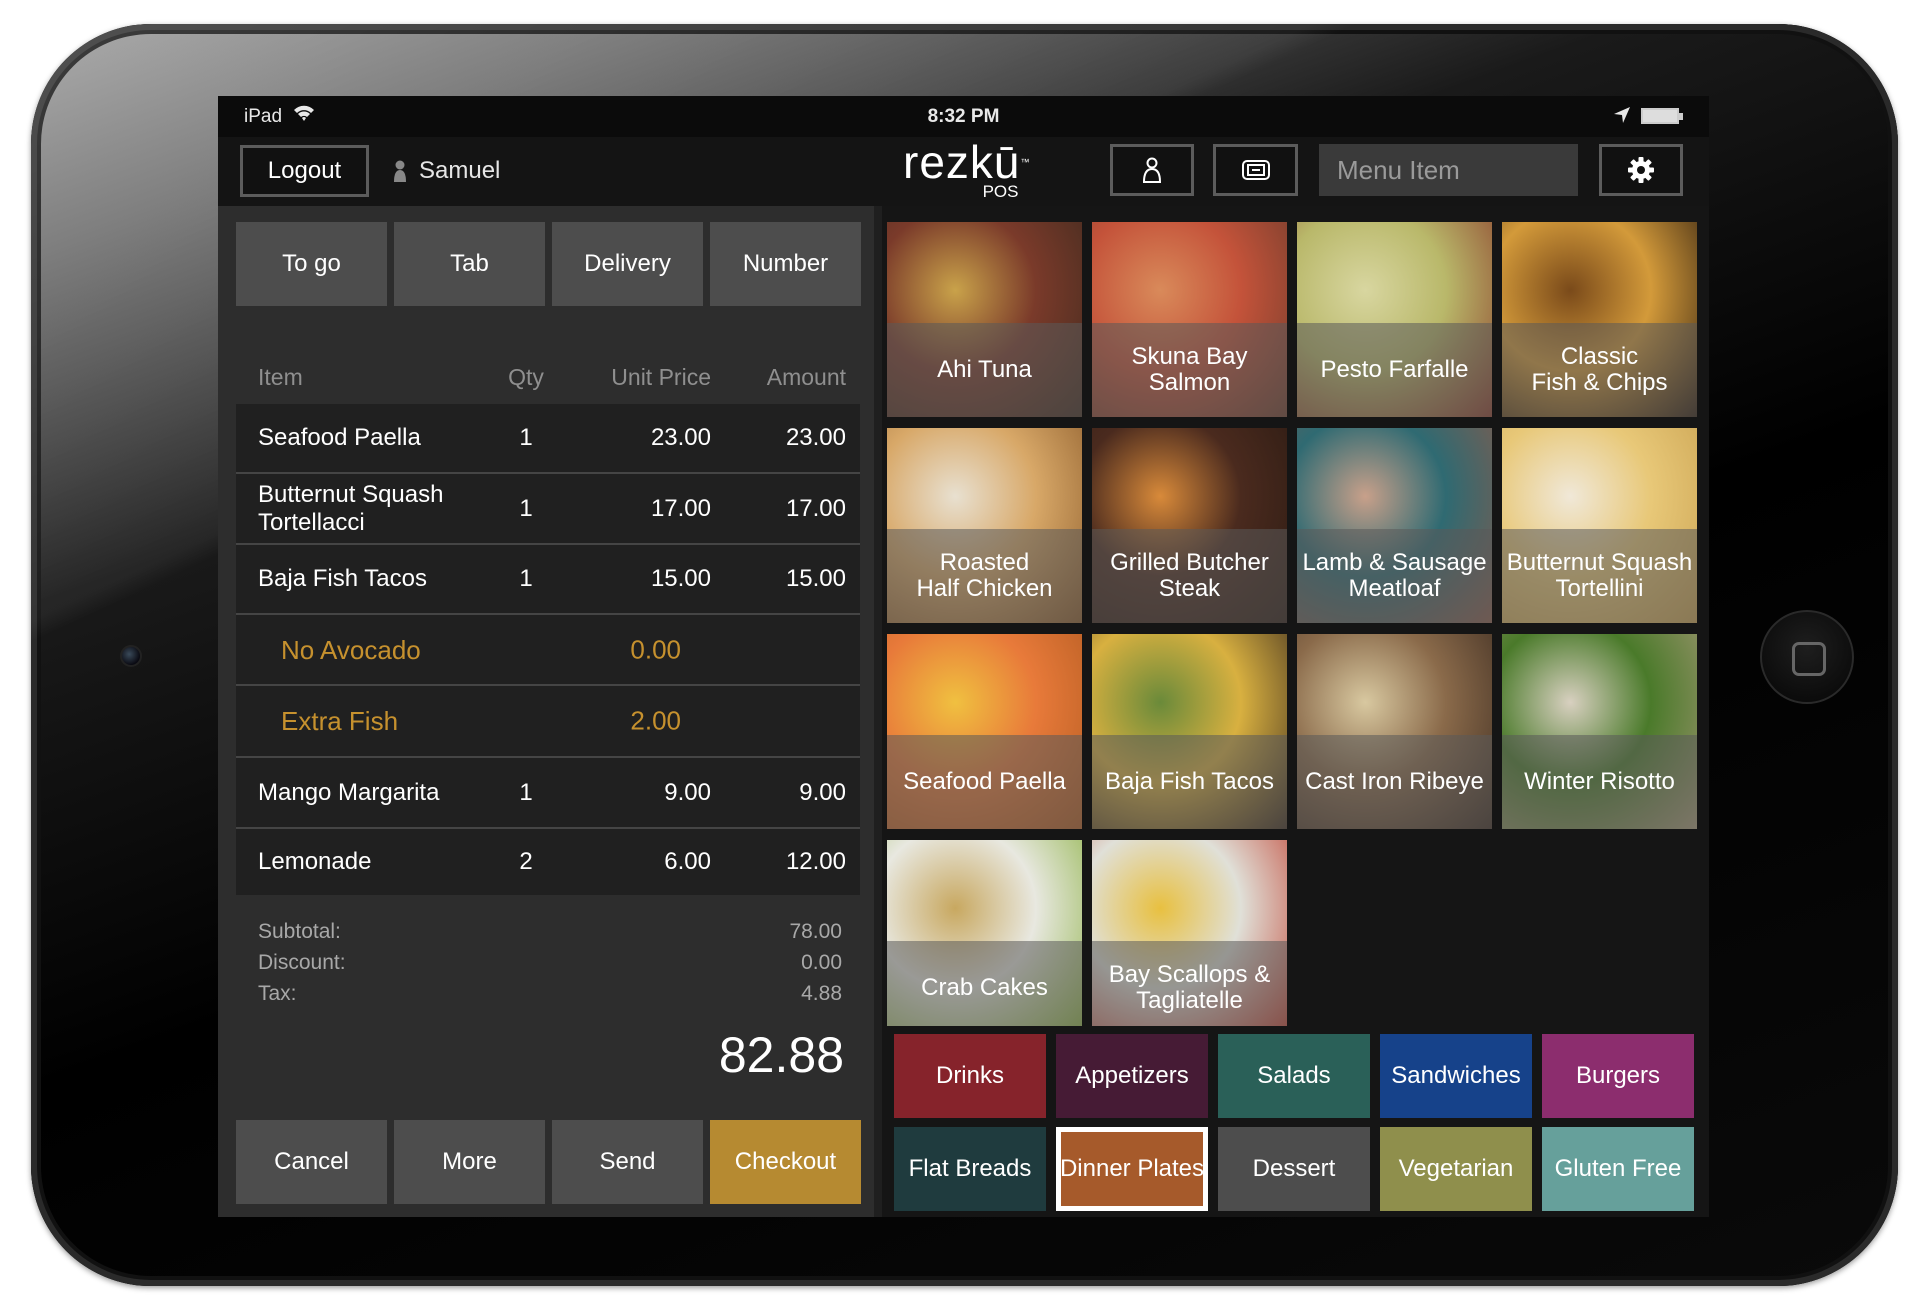  What do you see at coordinates (351, 649) in the screenshot?
I see `item-name: No Avocado` at bounding box center [351, 649].